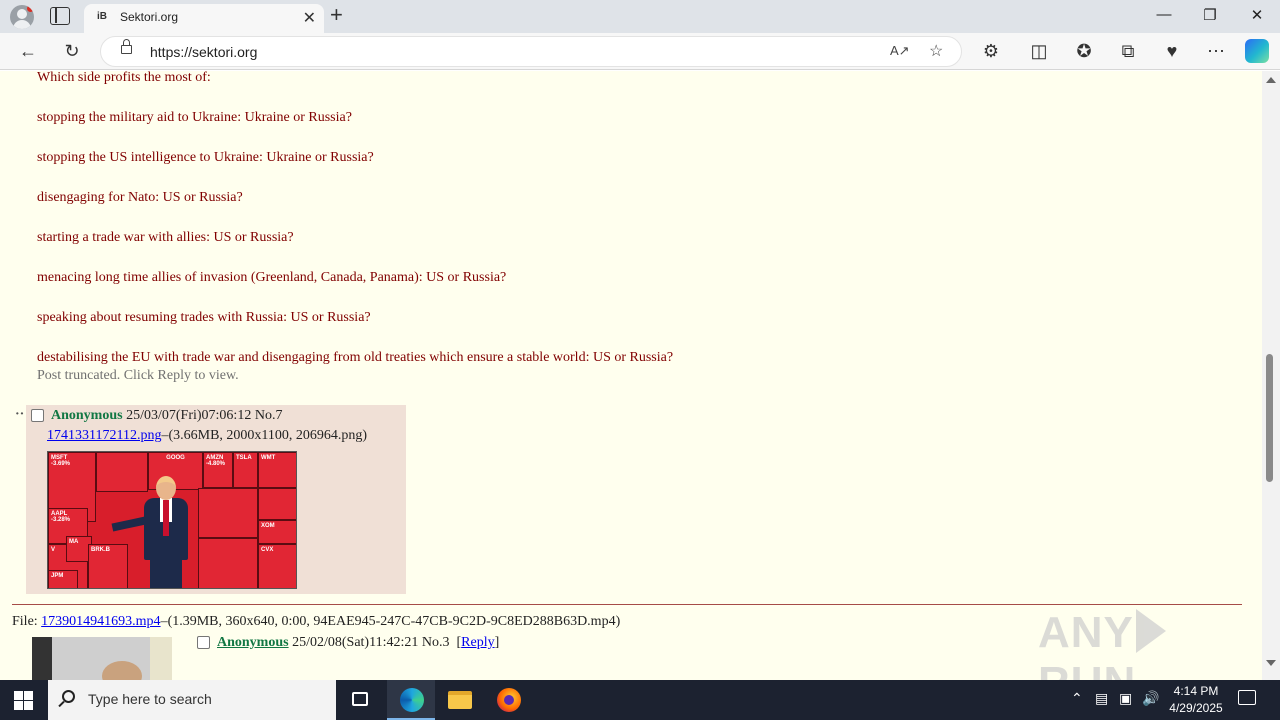 This screenshot has width=1280, height=720. What do you see at coordinates (268, 458) in the screenshot?
I see `thumb-label: WMT` at bounding box center [268, 458].